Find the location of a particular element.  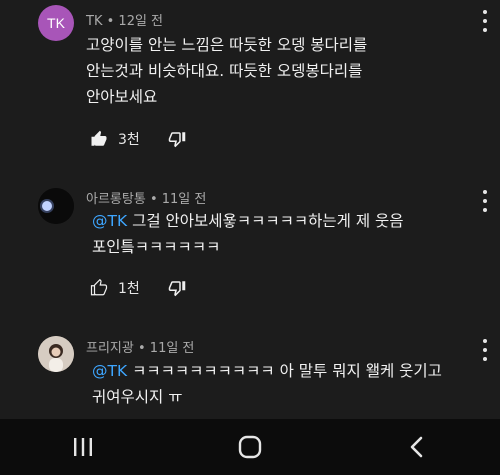

avatar-initials: TK is located at coordinates (56, 23).